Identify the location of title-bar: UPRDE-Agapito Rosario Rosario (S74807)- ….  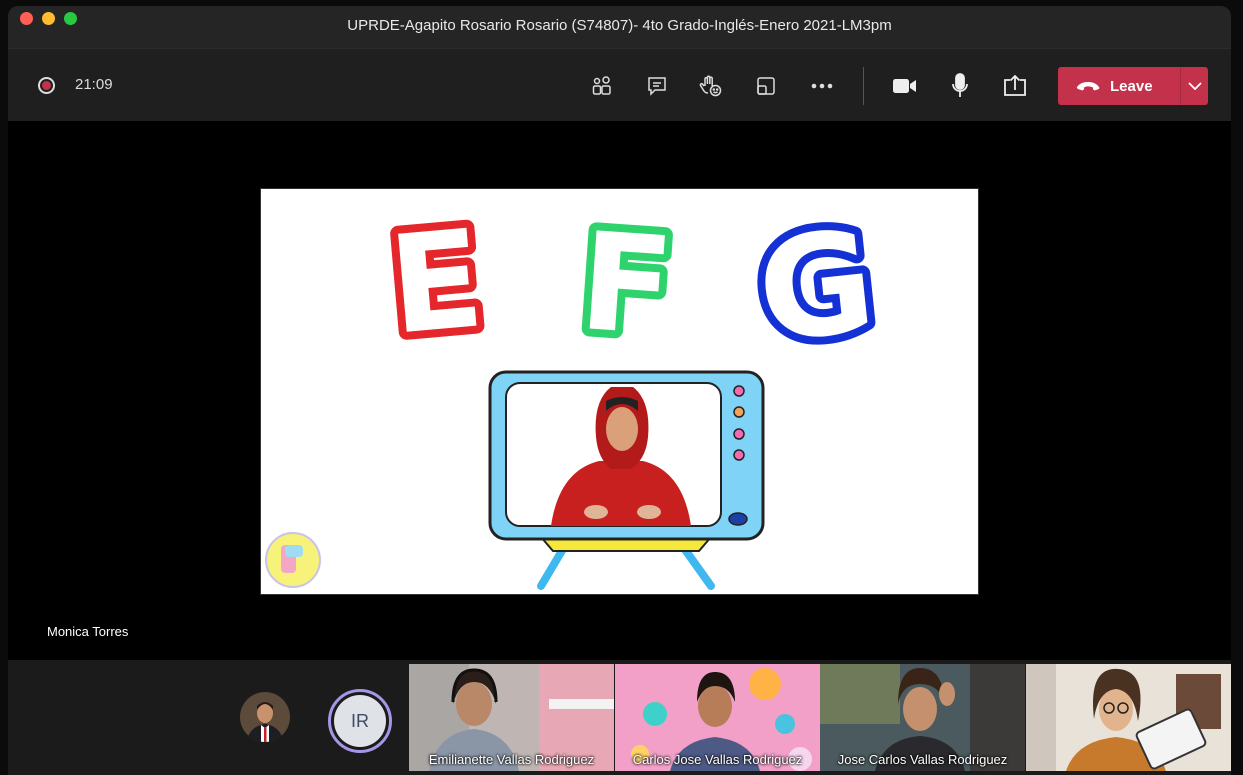
(619, 27).